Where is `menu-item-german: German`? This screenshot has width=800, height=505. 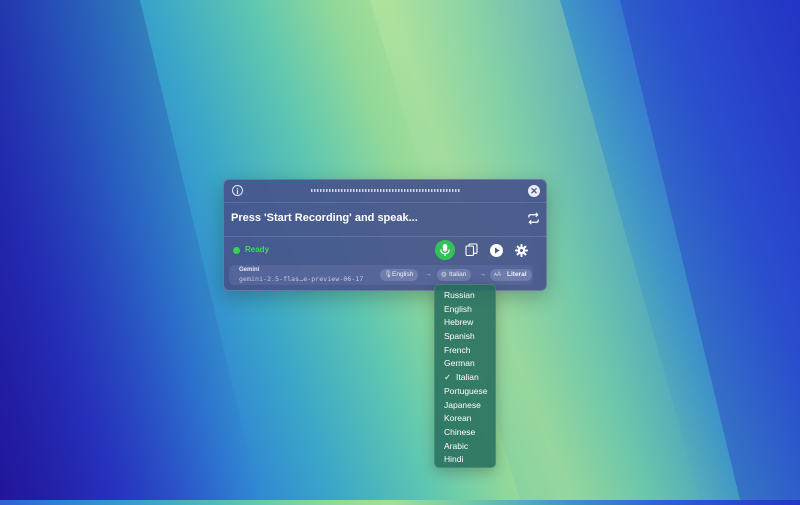
menu-item-german: German is located at coordinates (465, 364).